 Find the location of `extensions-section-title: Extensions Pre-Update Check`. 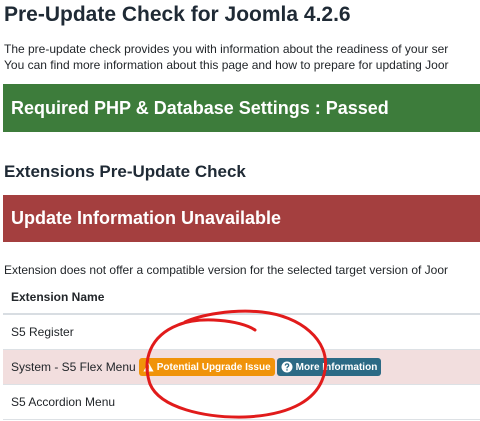

extensions-section-title: Extensions Pre-Update Check is located at coordinates (125, 171).